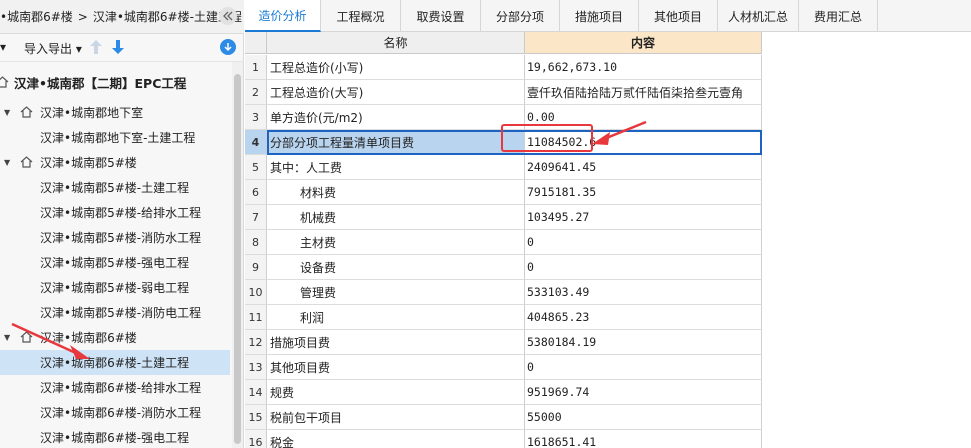 The width and height of the screenshot is (971, 448). Describe the element at coordinates (396, 317) in the screenshot. I see `row-name: 利润` at that location.